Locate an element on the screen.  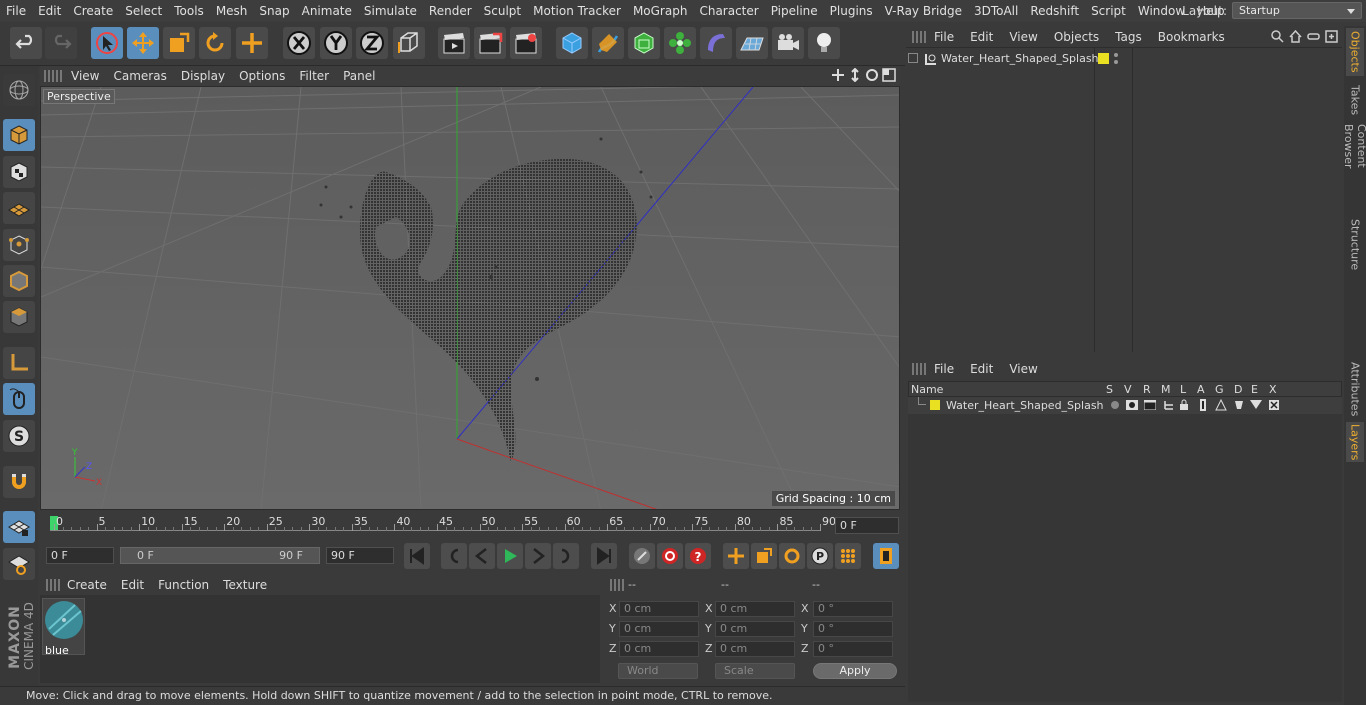
viewport-menu-panel: Panel is located at coordinates (359, 76).